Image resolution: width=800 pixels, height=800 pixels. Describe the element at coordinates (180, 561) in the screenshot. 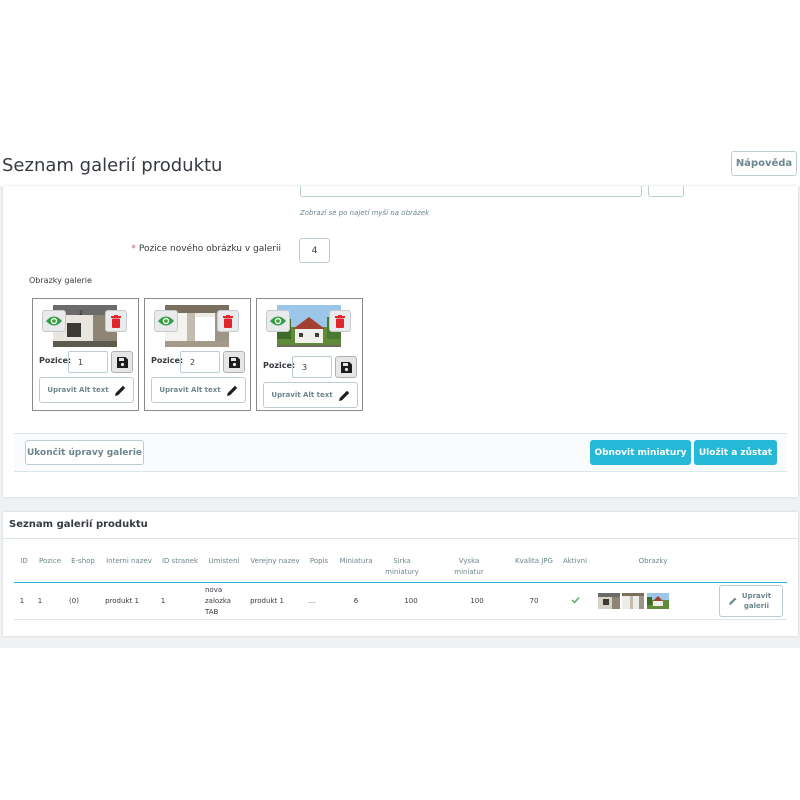

I see `column-header: ID stranek` at that location.